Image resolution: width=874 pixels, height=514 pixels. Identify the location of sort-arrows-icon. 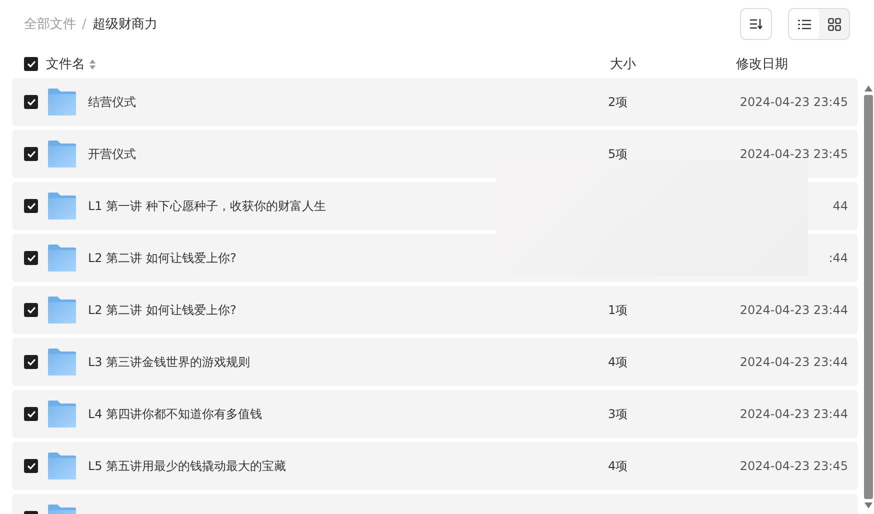
(92, 64).